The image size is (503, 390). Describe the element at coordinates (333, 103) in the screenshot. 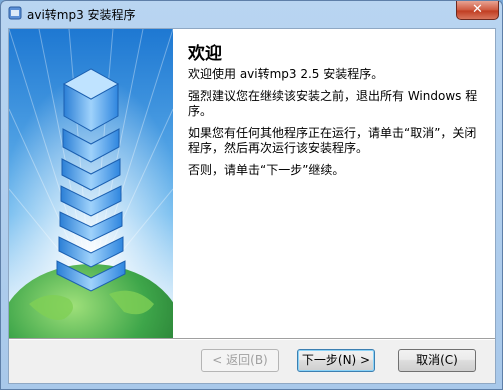

I see `close-programs-advice: 强烈建议您在继续该安装之前，退出所有 Windows 程序。` at that location.